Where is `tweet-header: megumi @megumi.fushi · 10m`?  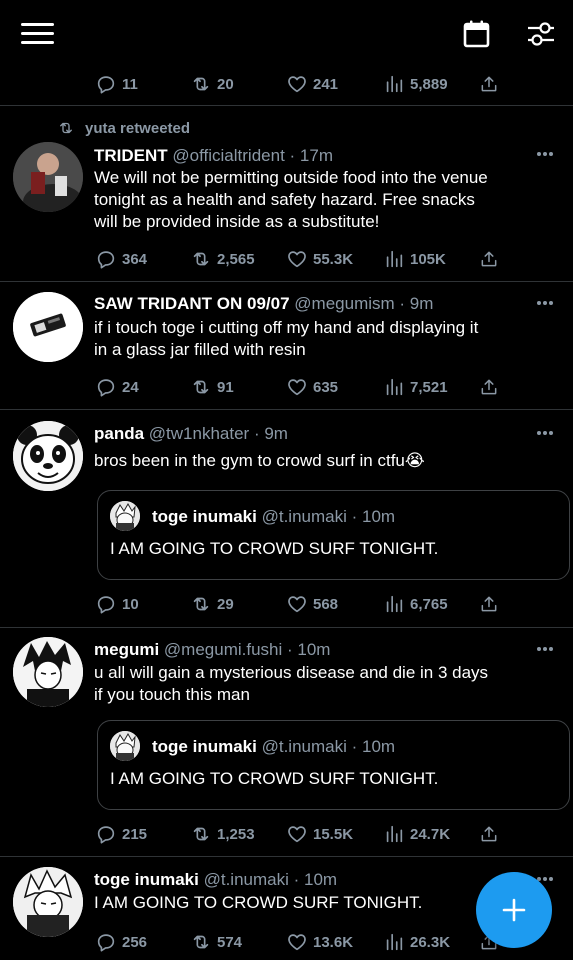 tweet-header: megumi @megumi.fushi · 10m is located at coordinates (212, 650).